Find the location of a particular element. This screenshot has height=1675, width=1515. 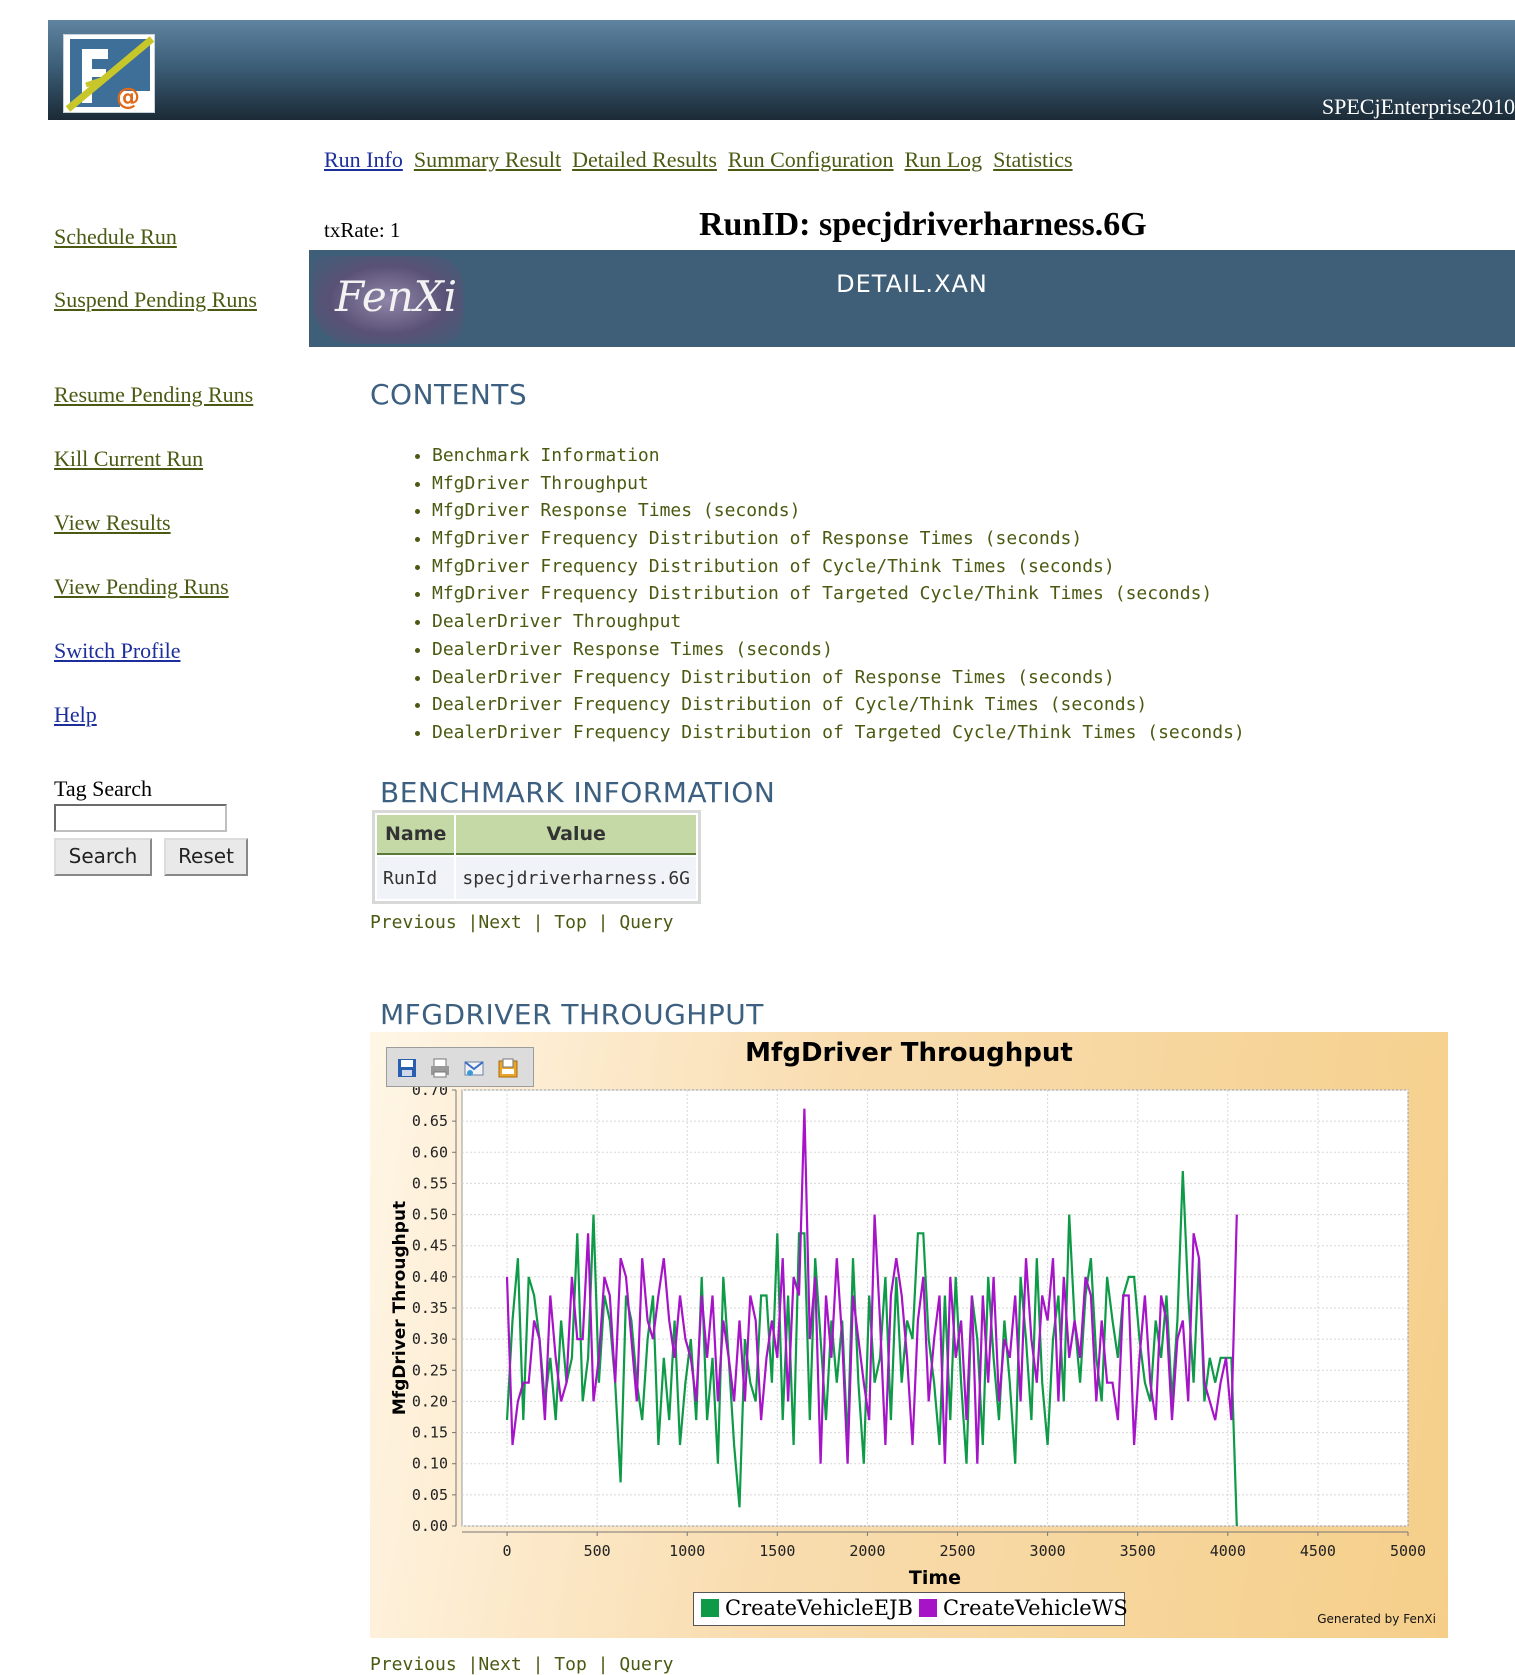

sidebar-item-kill-current-run: Kill Current Run is located at coordinates (164, 458).